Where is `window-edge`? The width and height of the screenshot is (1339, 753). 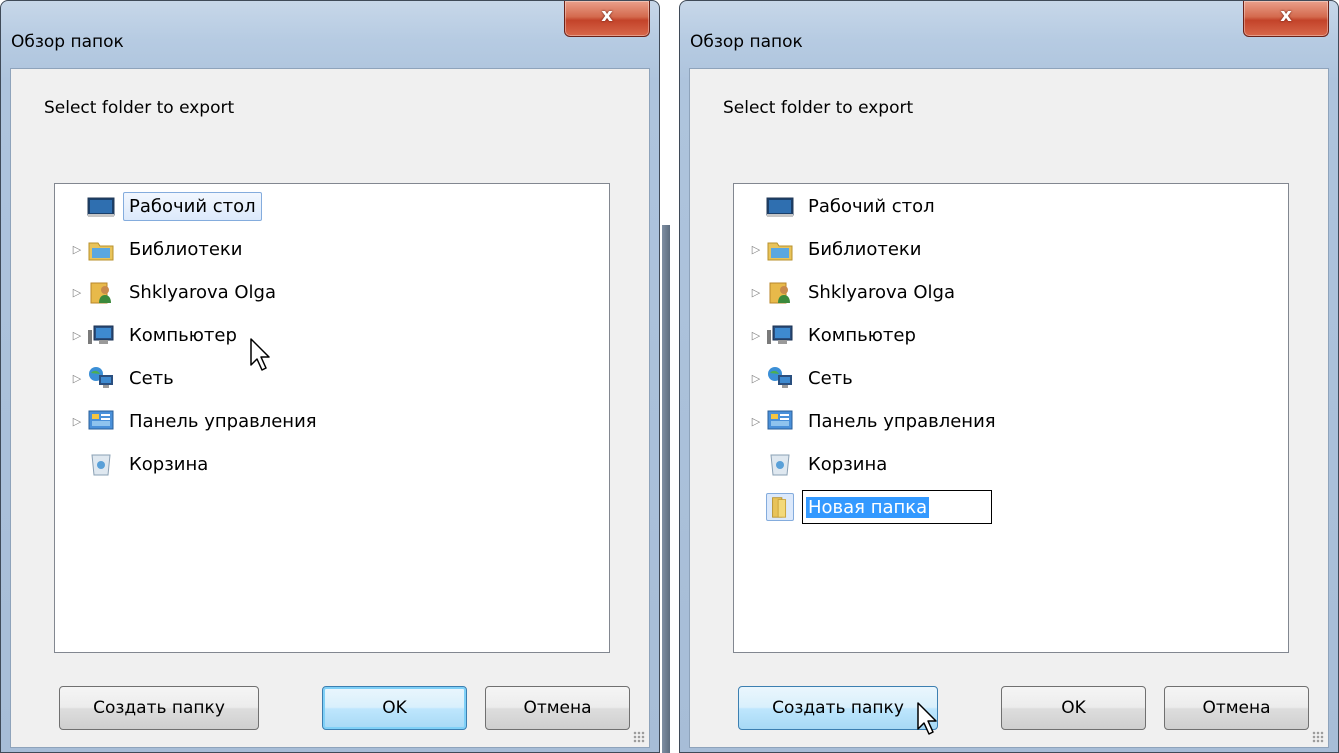 window-edge is located at coordinates (666, 489).